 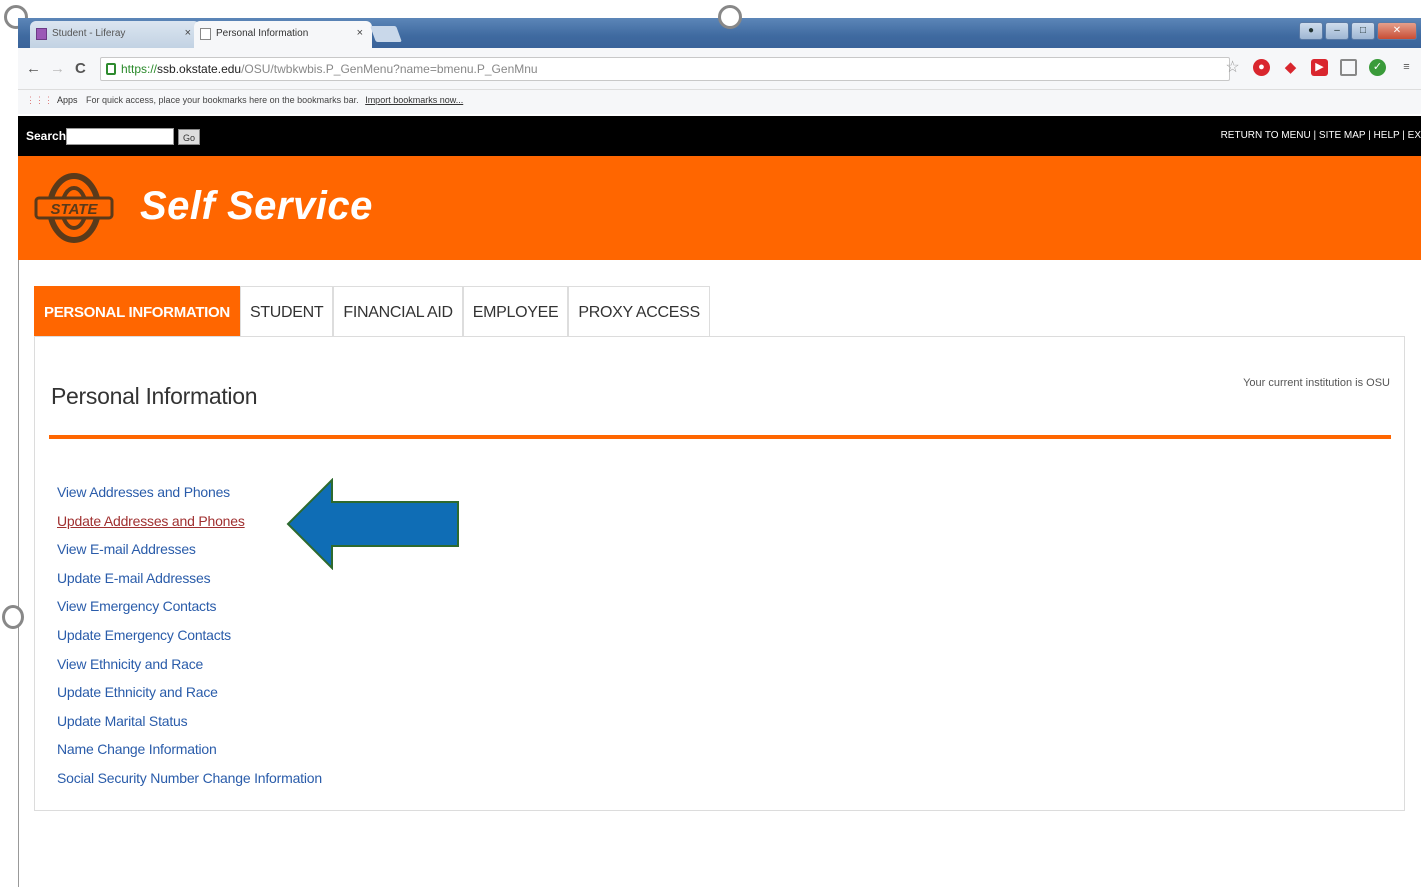 I want to click on liferay-favicon-icon, so click(x=41, y=34).